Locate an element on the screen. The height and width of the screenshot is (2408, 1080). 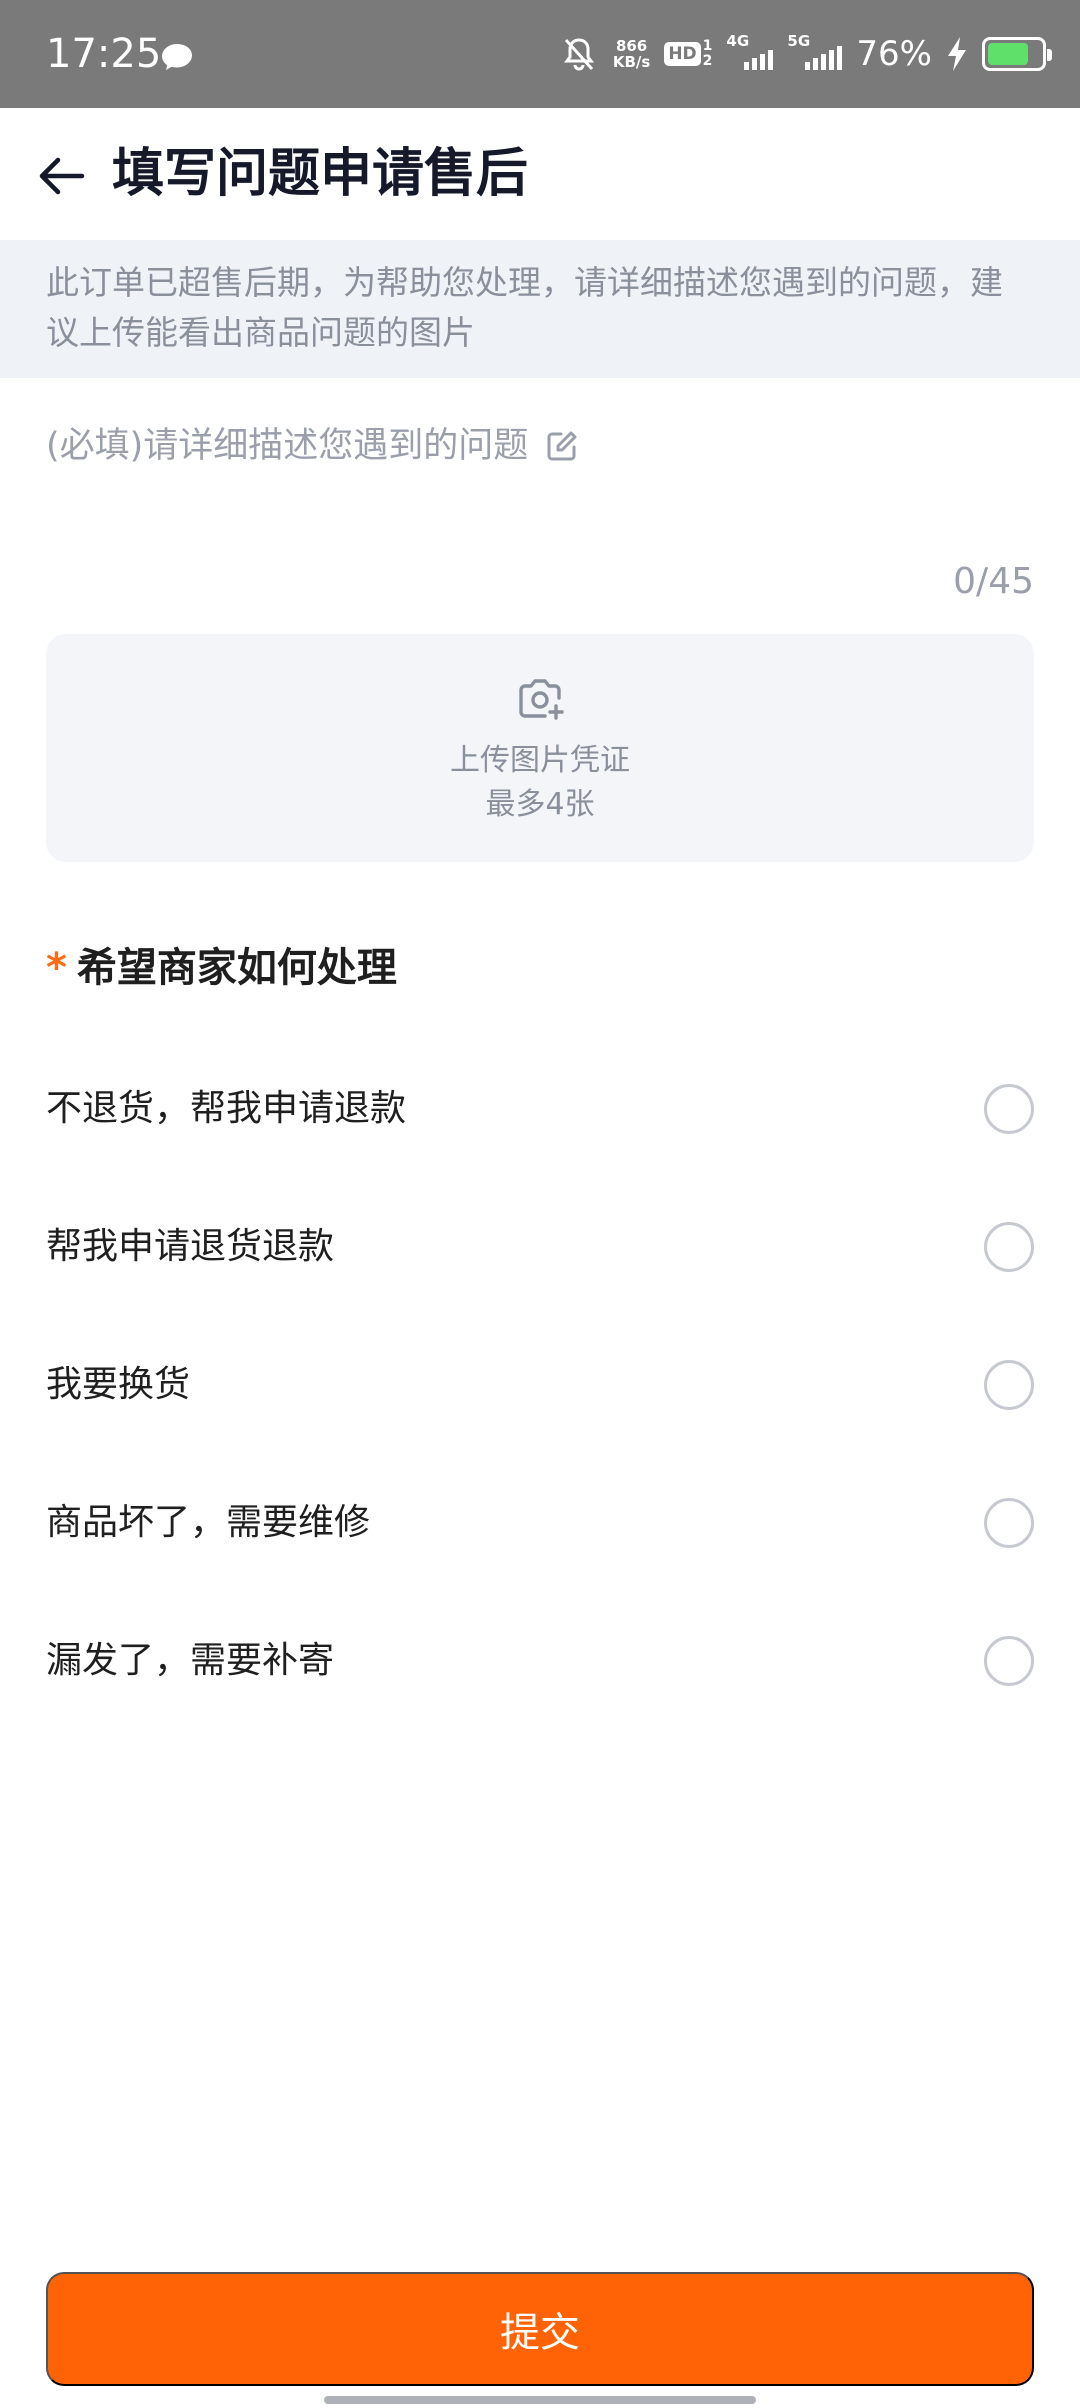
handling-title-text: 希望商家如何处理 is located at coordinates (236, 968).